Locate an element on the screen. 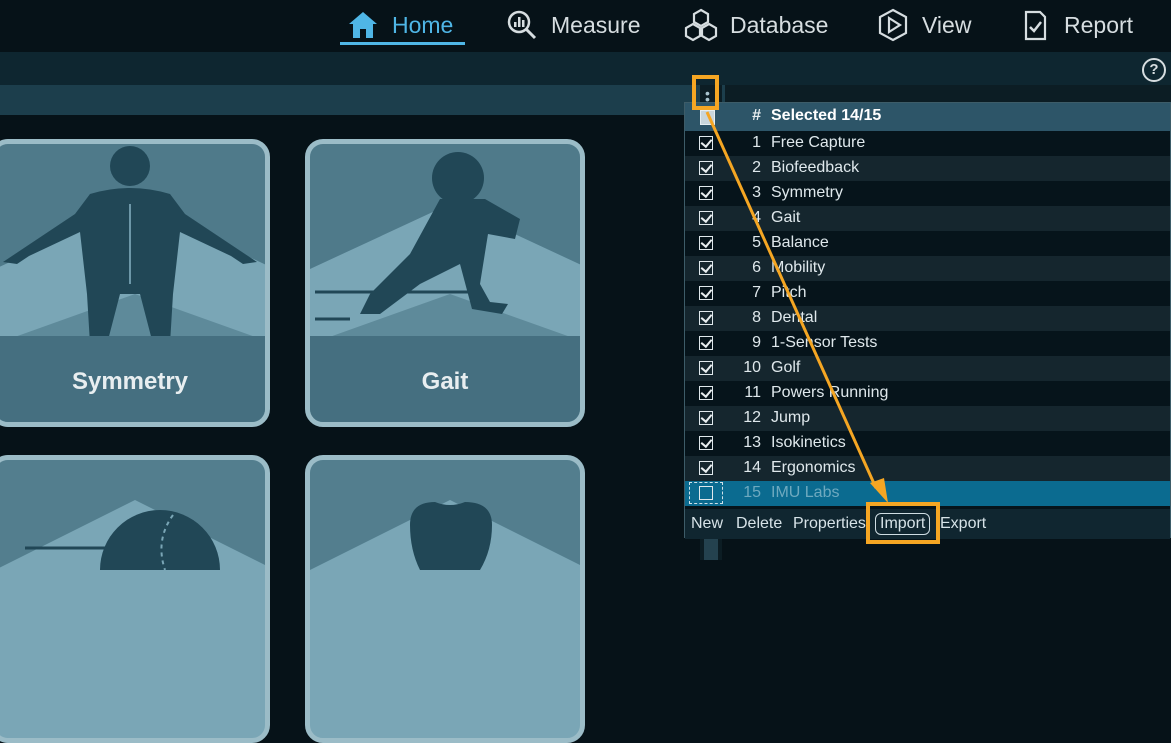  annotation-arrow is located at coordinates (796, 307).